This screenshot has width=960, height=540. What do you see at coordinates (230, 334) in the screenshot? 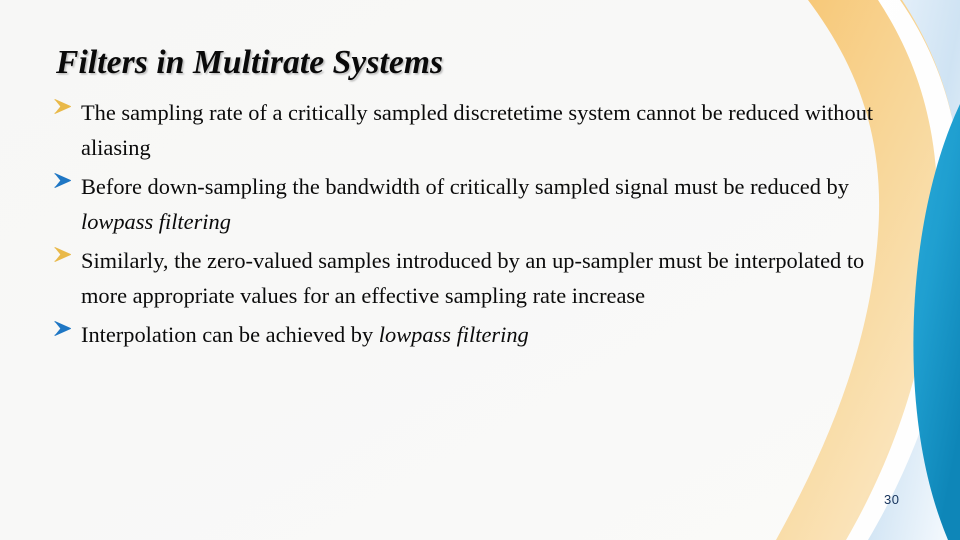
I see `bullet-plain-text: Interpolation can be achieved by` at bounding box center [230, 334].